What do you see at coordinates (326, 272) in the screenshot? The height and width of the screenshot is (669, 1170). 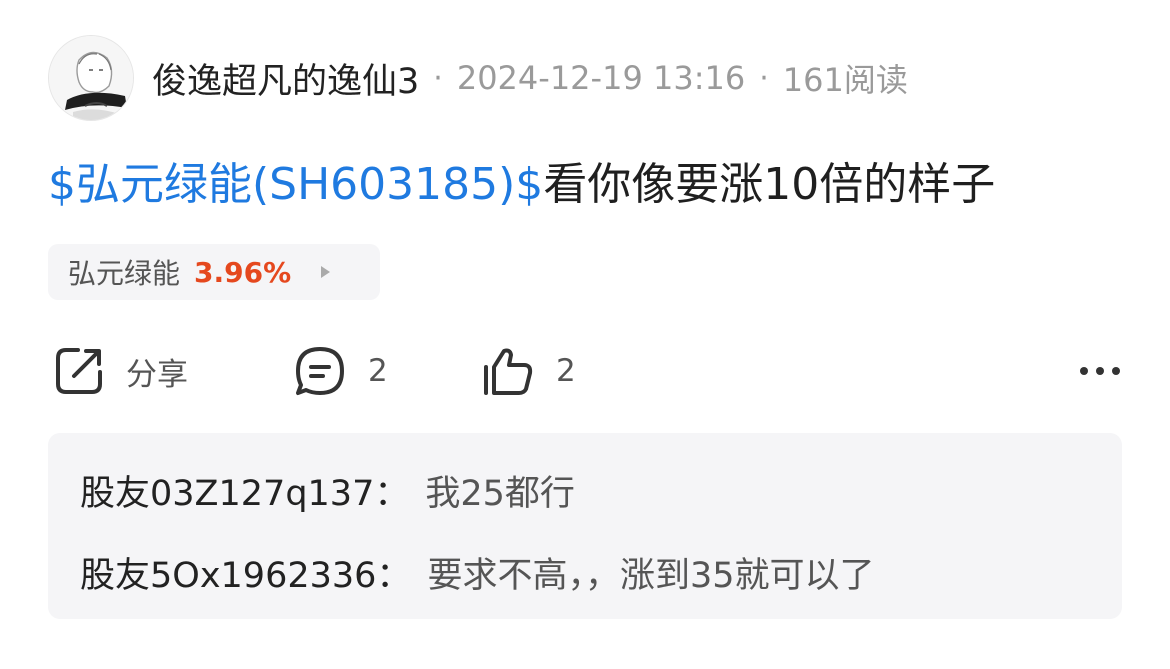 I see `play-arrow-icon` at bounding box center [326, 272].